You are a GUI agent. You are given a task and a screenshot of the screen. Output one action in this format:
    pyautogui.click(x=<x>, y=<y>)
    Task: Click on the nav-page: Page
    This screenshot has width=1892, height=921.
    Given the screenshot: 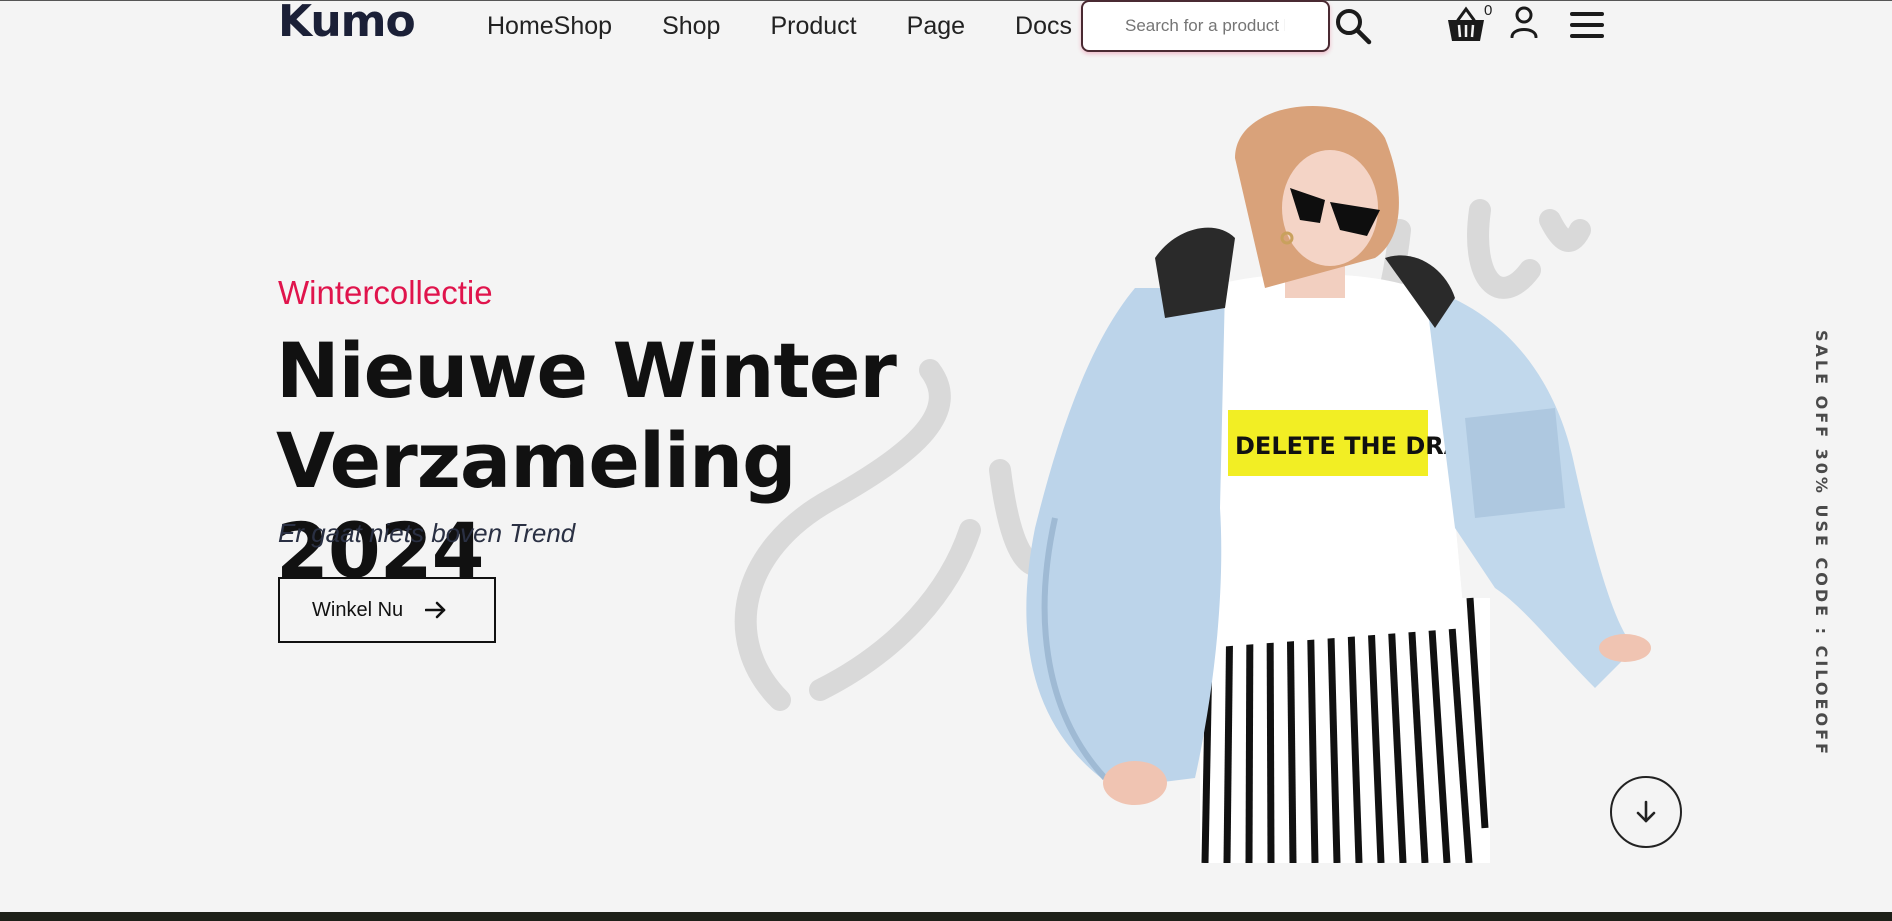 What is the action you would take?
    pyautogui.click(x=936, y=26)
    